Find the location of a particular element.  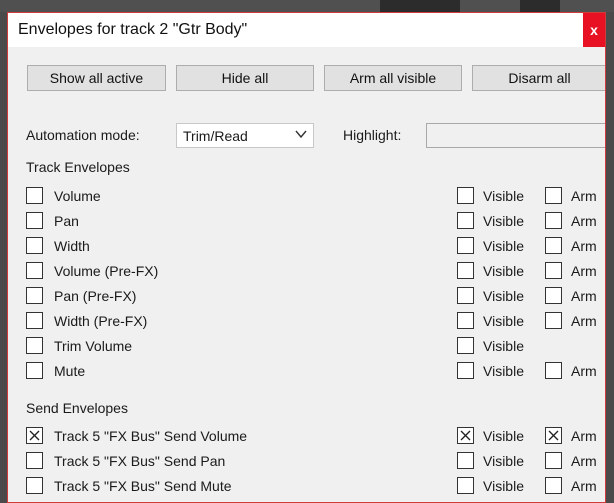

highlight-label: Highlight: is located at coordinates (372, 135).